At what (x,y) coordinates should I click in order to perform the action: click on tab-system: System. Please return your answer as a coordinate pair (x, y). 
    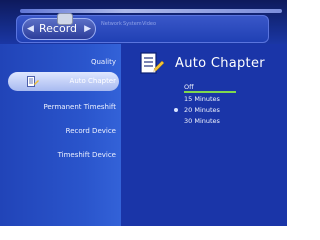
    Looking at the image, I should click on (132, 24).